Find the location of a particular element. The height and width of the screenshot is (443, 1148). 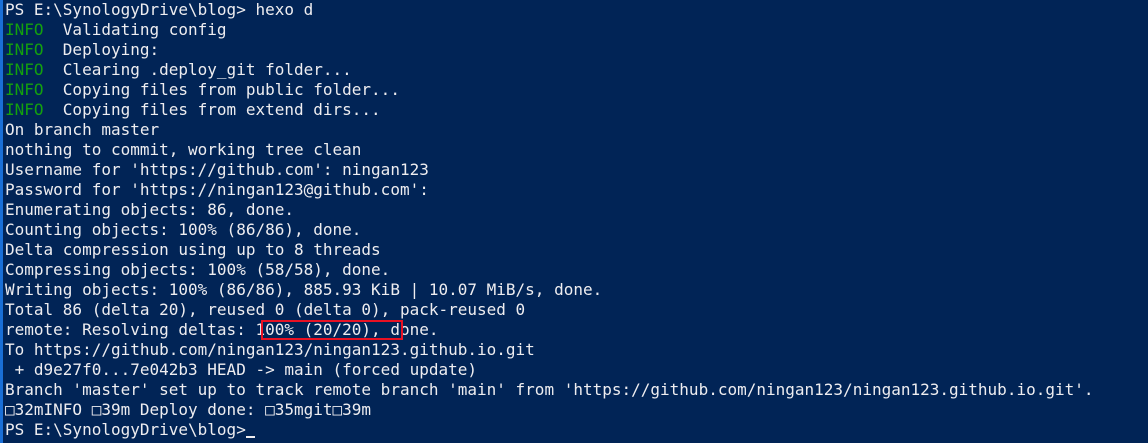

output-line: Counting objects: 100% (86/86), done. is located at coordinates (183, 229).